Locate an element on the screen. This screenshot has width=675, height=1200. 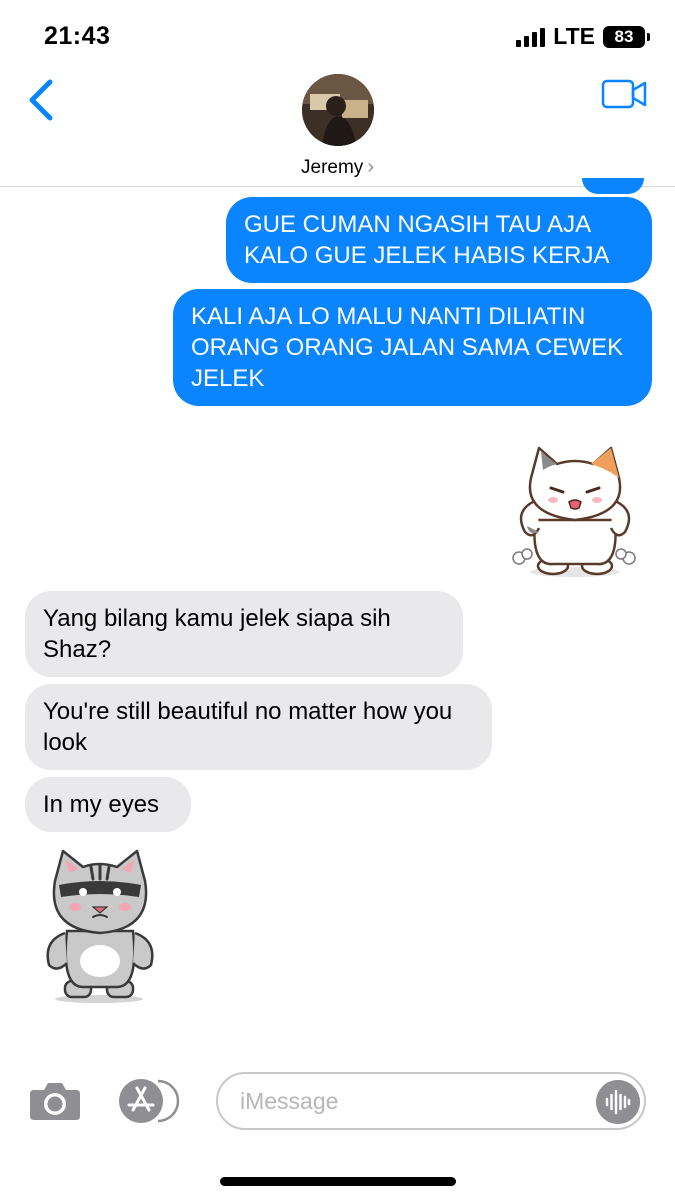
previous-outgoing-bubble is located at coordinates (613, 186).